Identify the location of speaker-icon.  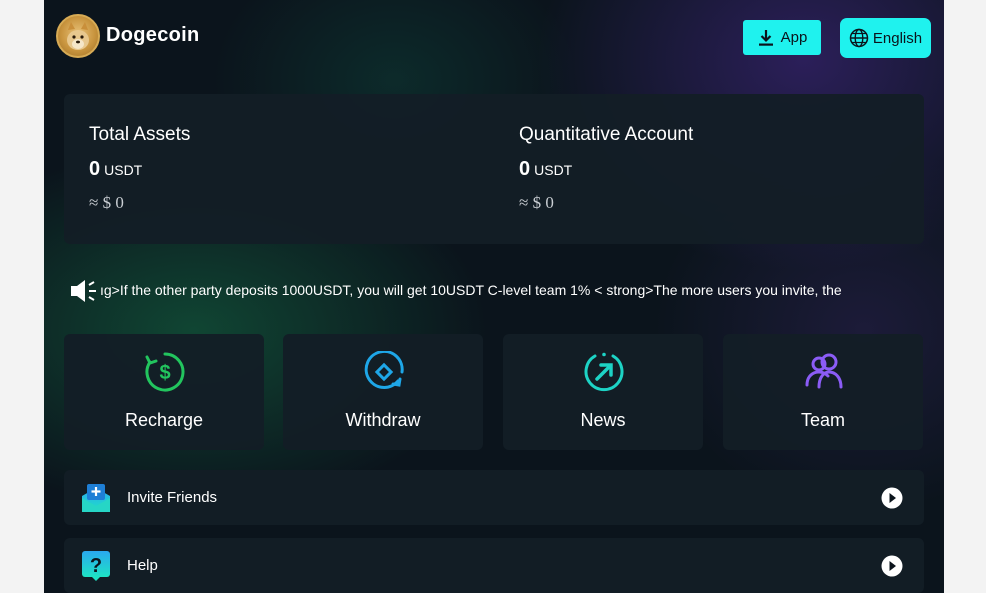
(83, 291).